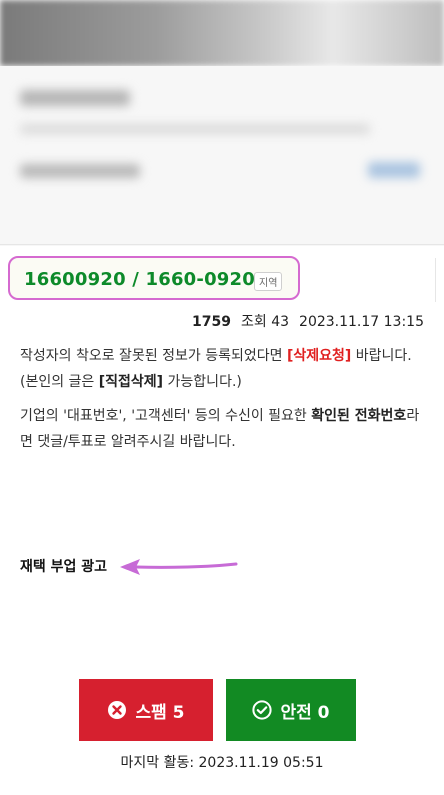  Describe the element at coordinates (211, 322) in the screenshot. I see `post-count: 1759` at that location.